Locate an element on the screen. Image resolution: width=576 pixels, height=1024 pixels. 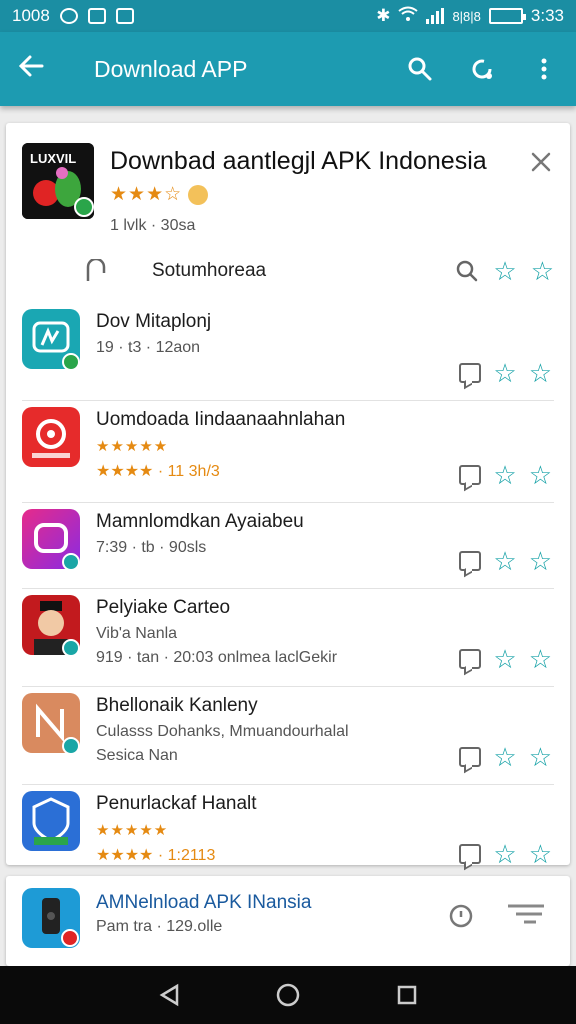
bottom-app-icon is located at coordinates (51, 918).